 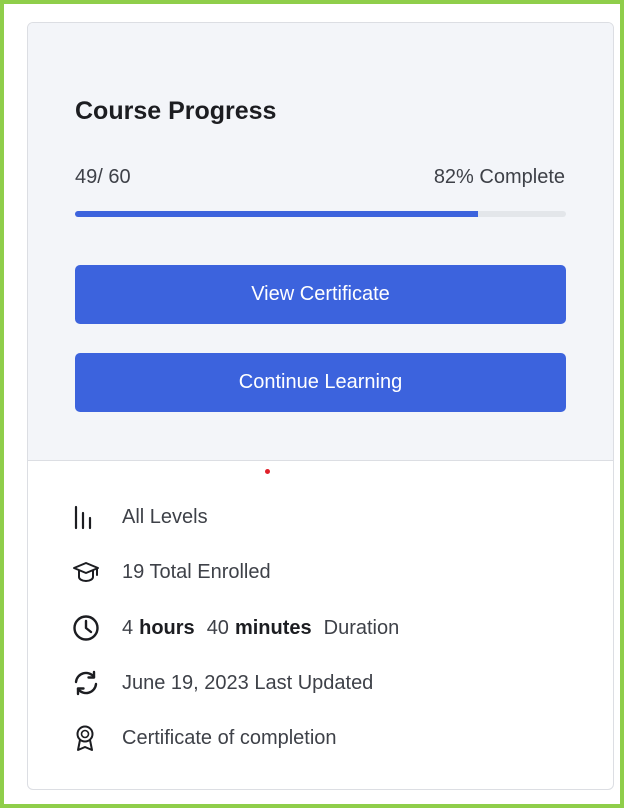 What do you see at coordinates (88, 628) in the screenshot?
I see `clock-icon` at bounding box center [88, 628].